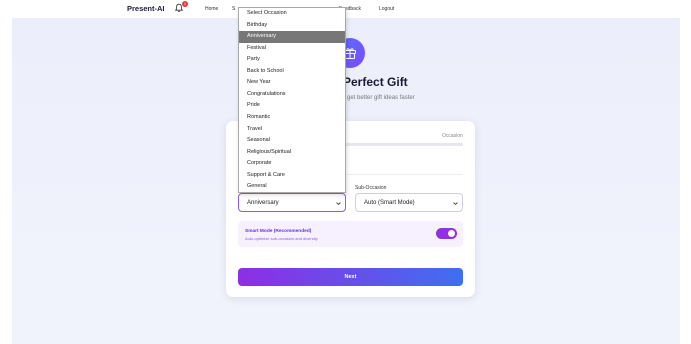  Describe the element at coordinates (389, 203) in the screenshot. I see `sub-occasion-select-value: Auto (Smart Mode)` at that location.